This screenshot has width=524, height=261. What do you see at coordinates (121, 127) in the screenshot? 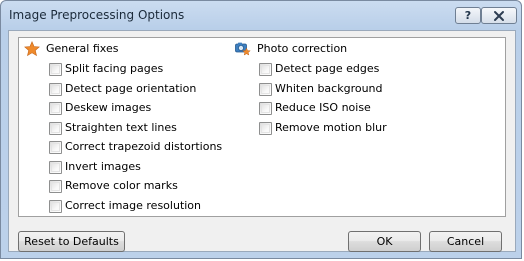
I see `option-label: Straighten text lines` at bounding box center [121, 127].